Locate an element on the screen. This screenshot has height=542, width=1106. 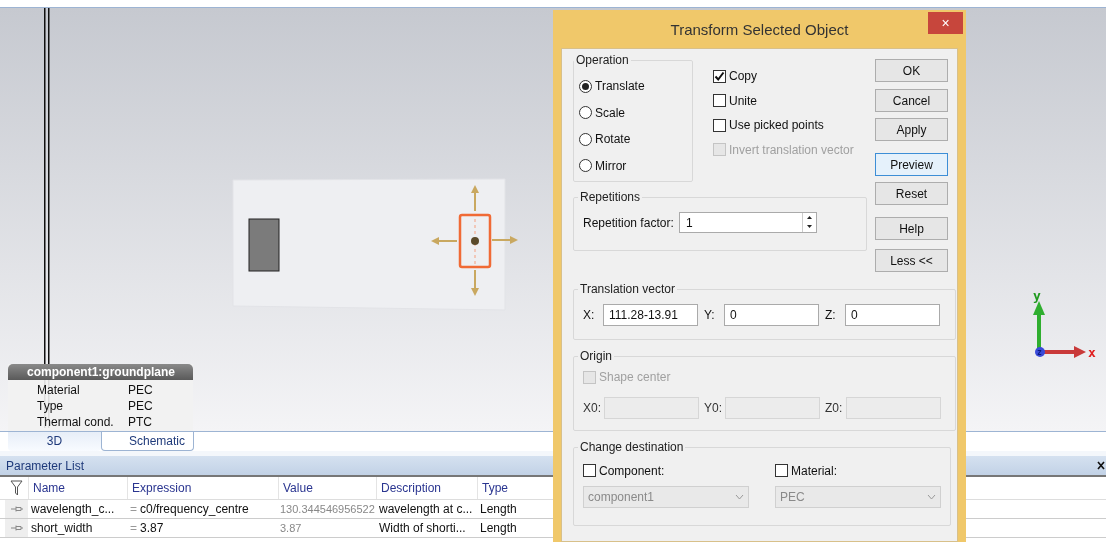
axis-label: y is located at coordinates (1037, 295).